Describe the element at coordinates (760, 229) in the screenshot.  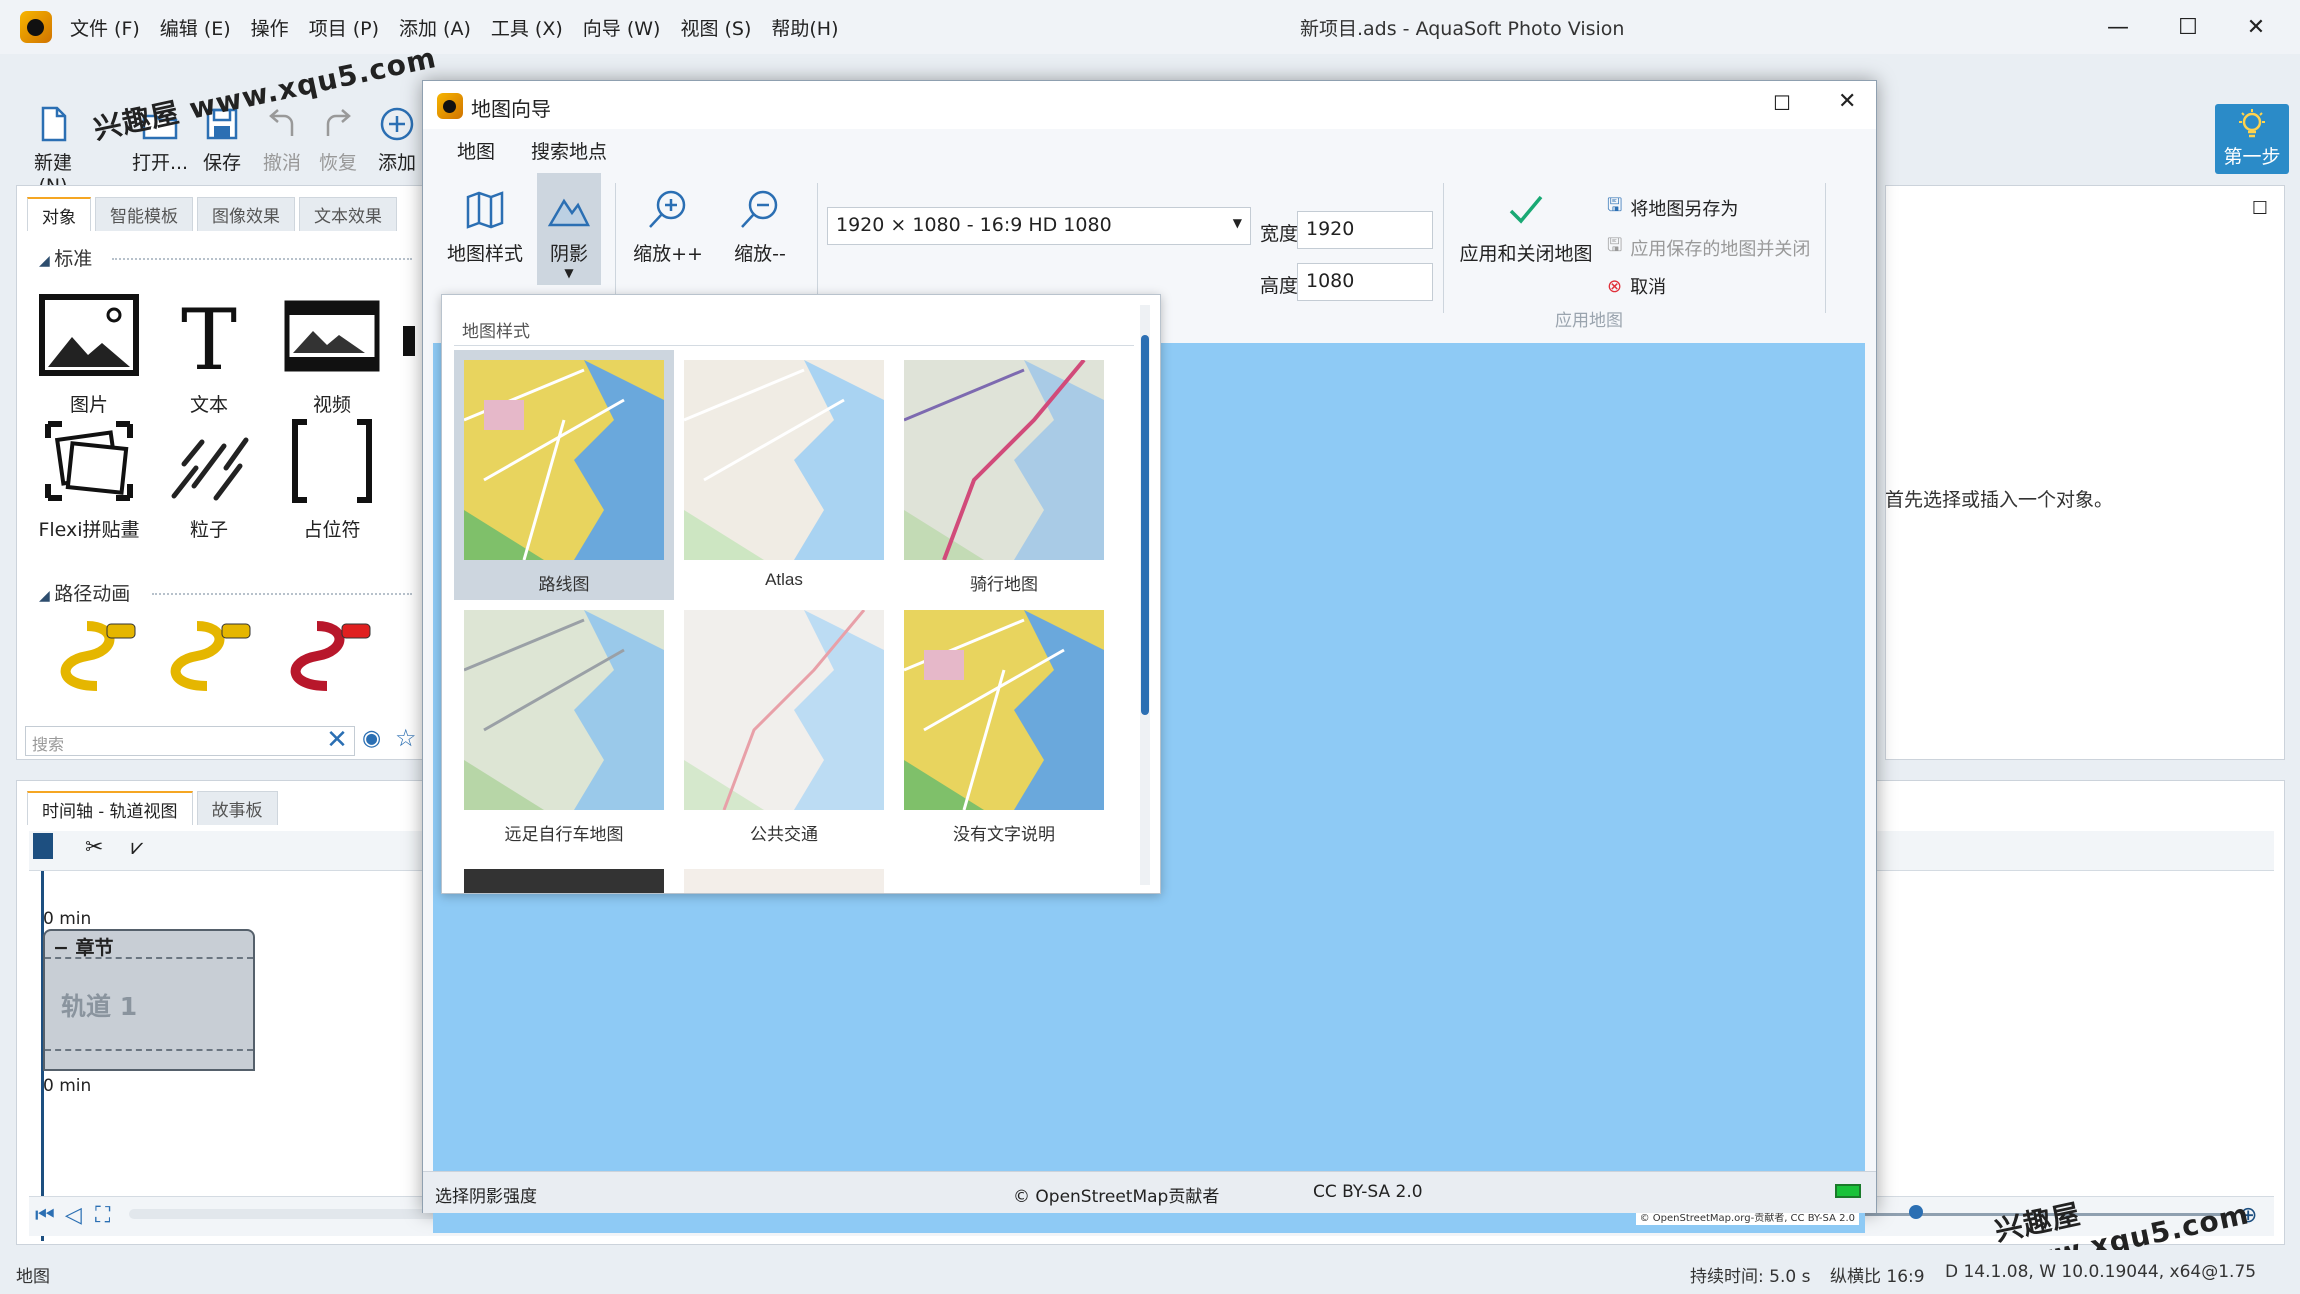
I see `zoom-out-button: 缩放--` at that location.